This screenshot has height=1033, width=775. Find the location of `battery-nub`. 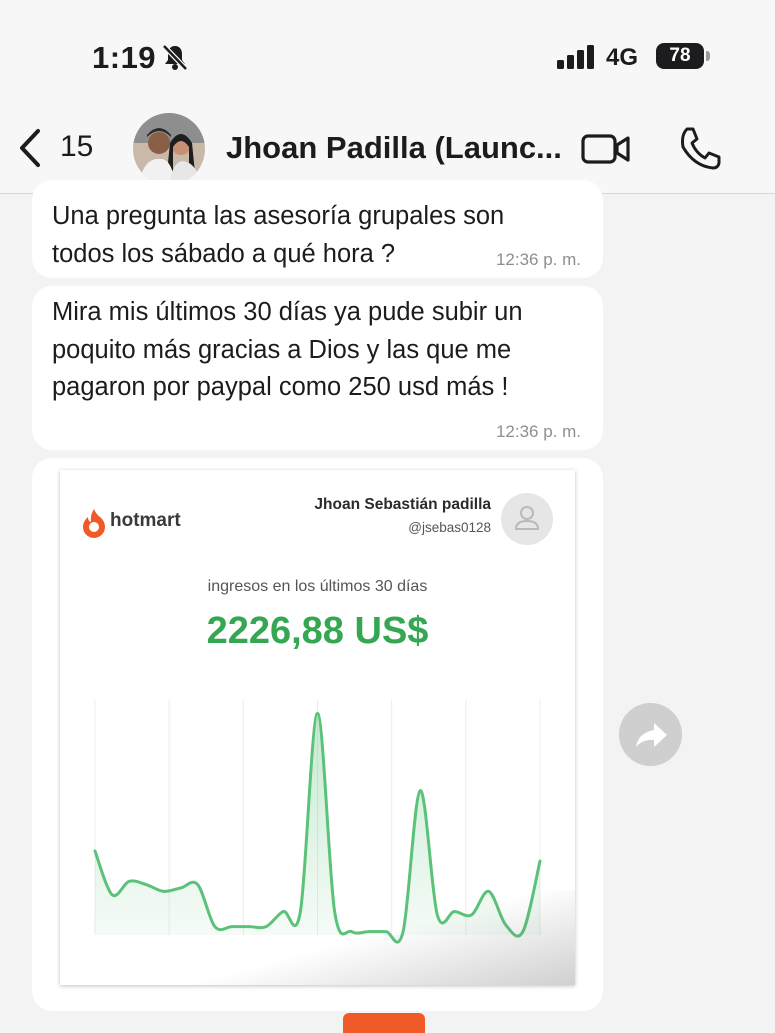

battery-nub is located at coordinates (708, 56).